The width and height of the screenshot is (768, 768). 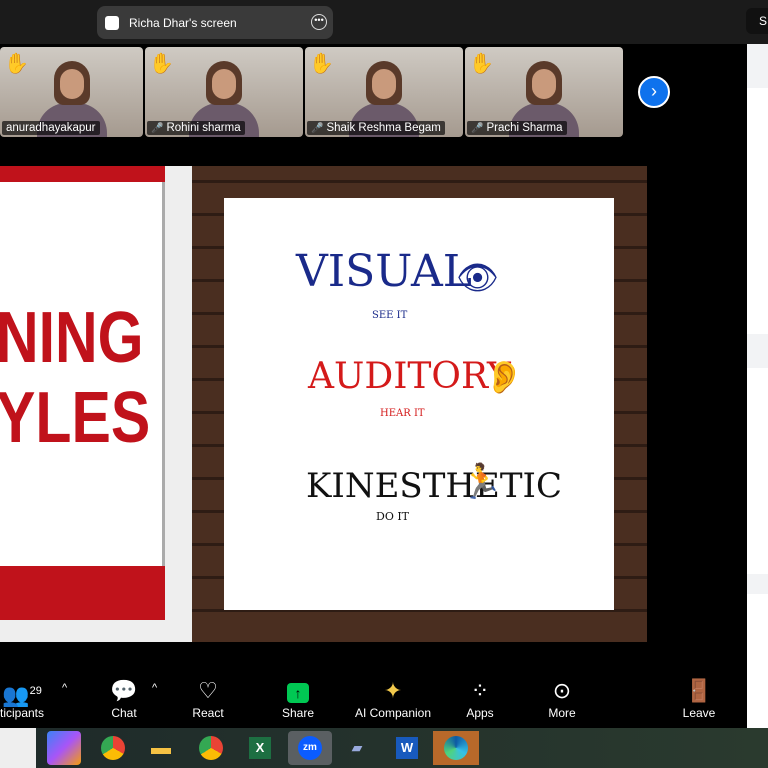 What do you see at coordinates (203, 128) in the screenshot?
I see `participant-name: Rohini sharma` at bounding box center [203, 128].